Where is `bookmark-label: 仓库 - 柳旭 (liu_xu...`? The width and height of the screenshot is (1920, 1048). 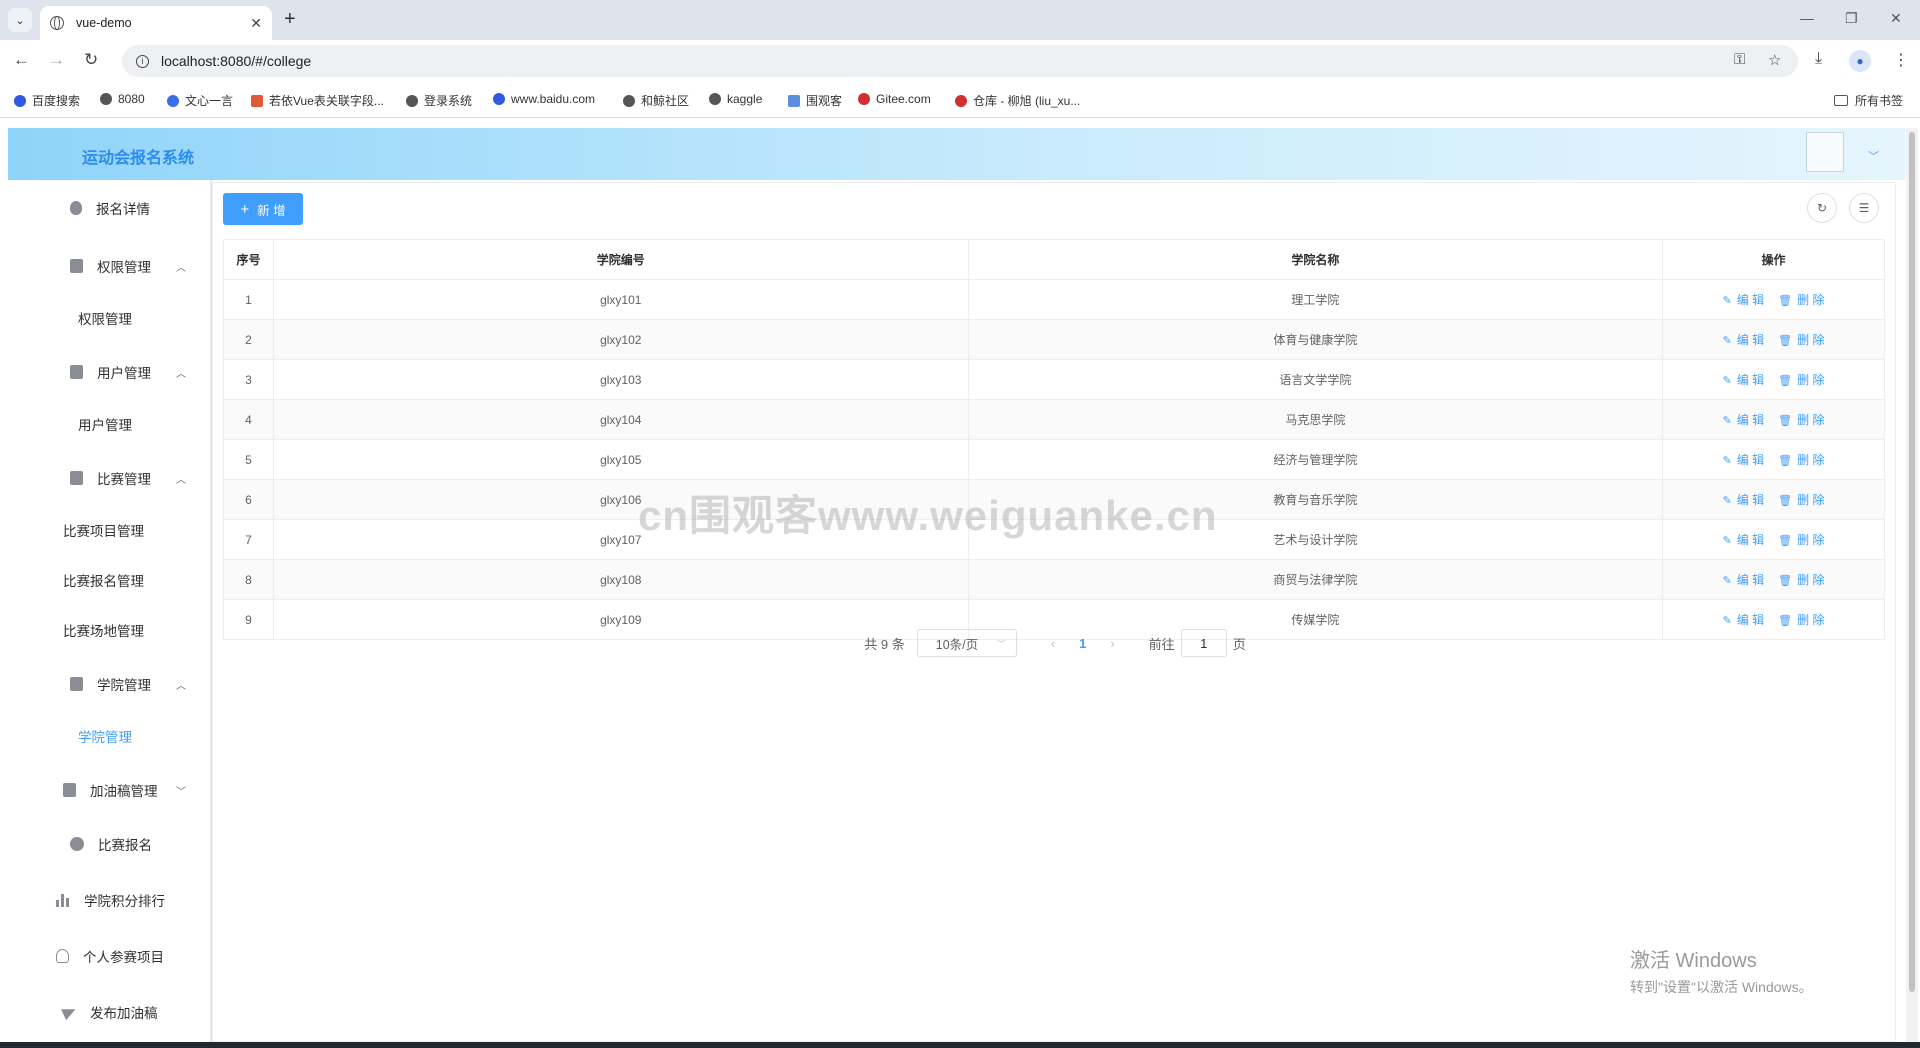 bookmark-label: 仓库 - 柳旭 (liu_xu... is located at coordinates (1027, 101).